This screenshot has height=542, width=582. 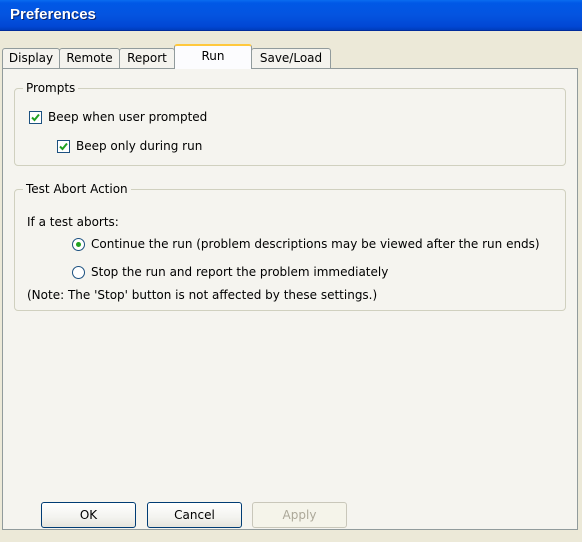 I want to click on tab-report: Report, so click(x=147, y=58).